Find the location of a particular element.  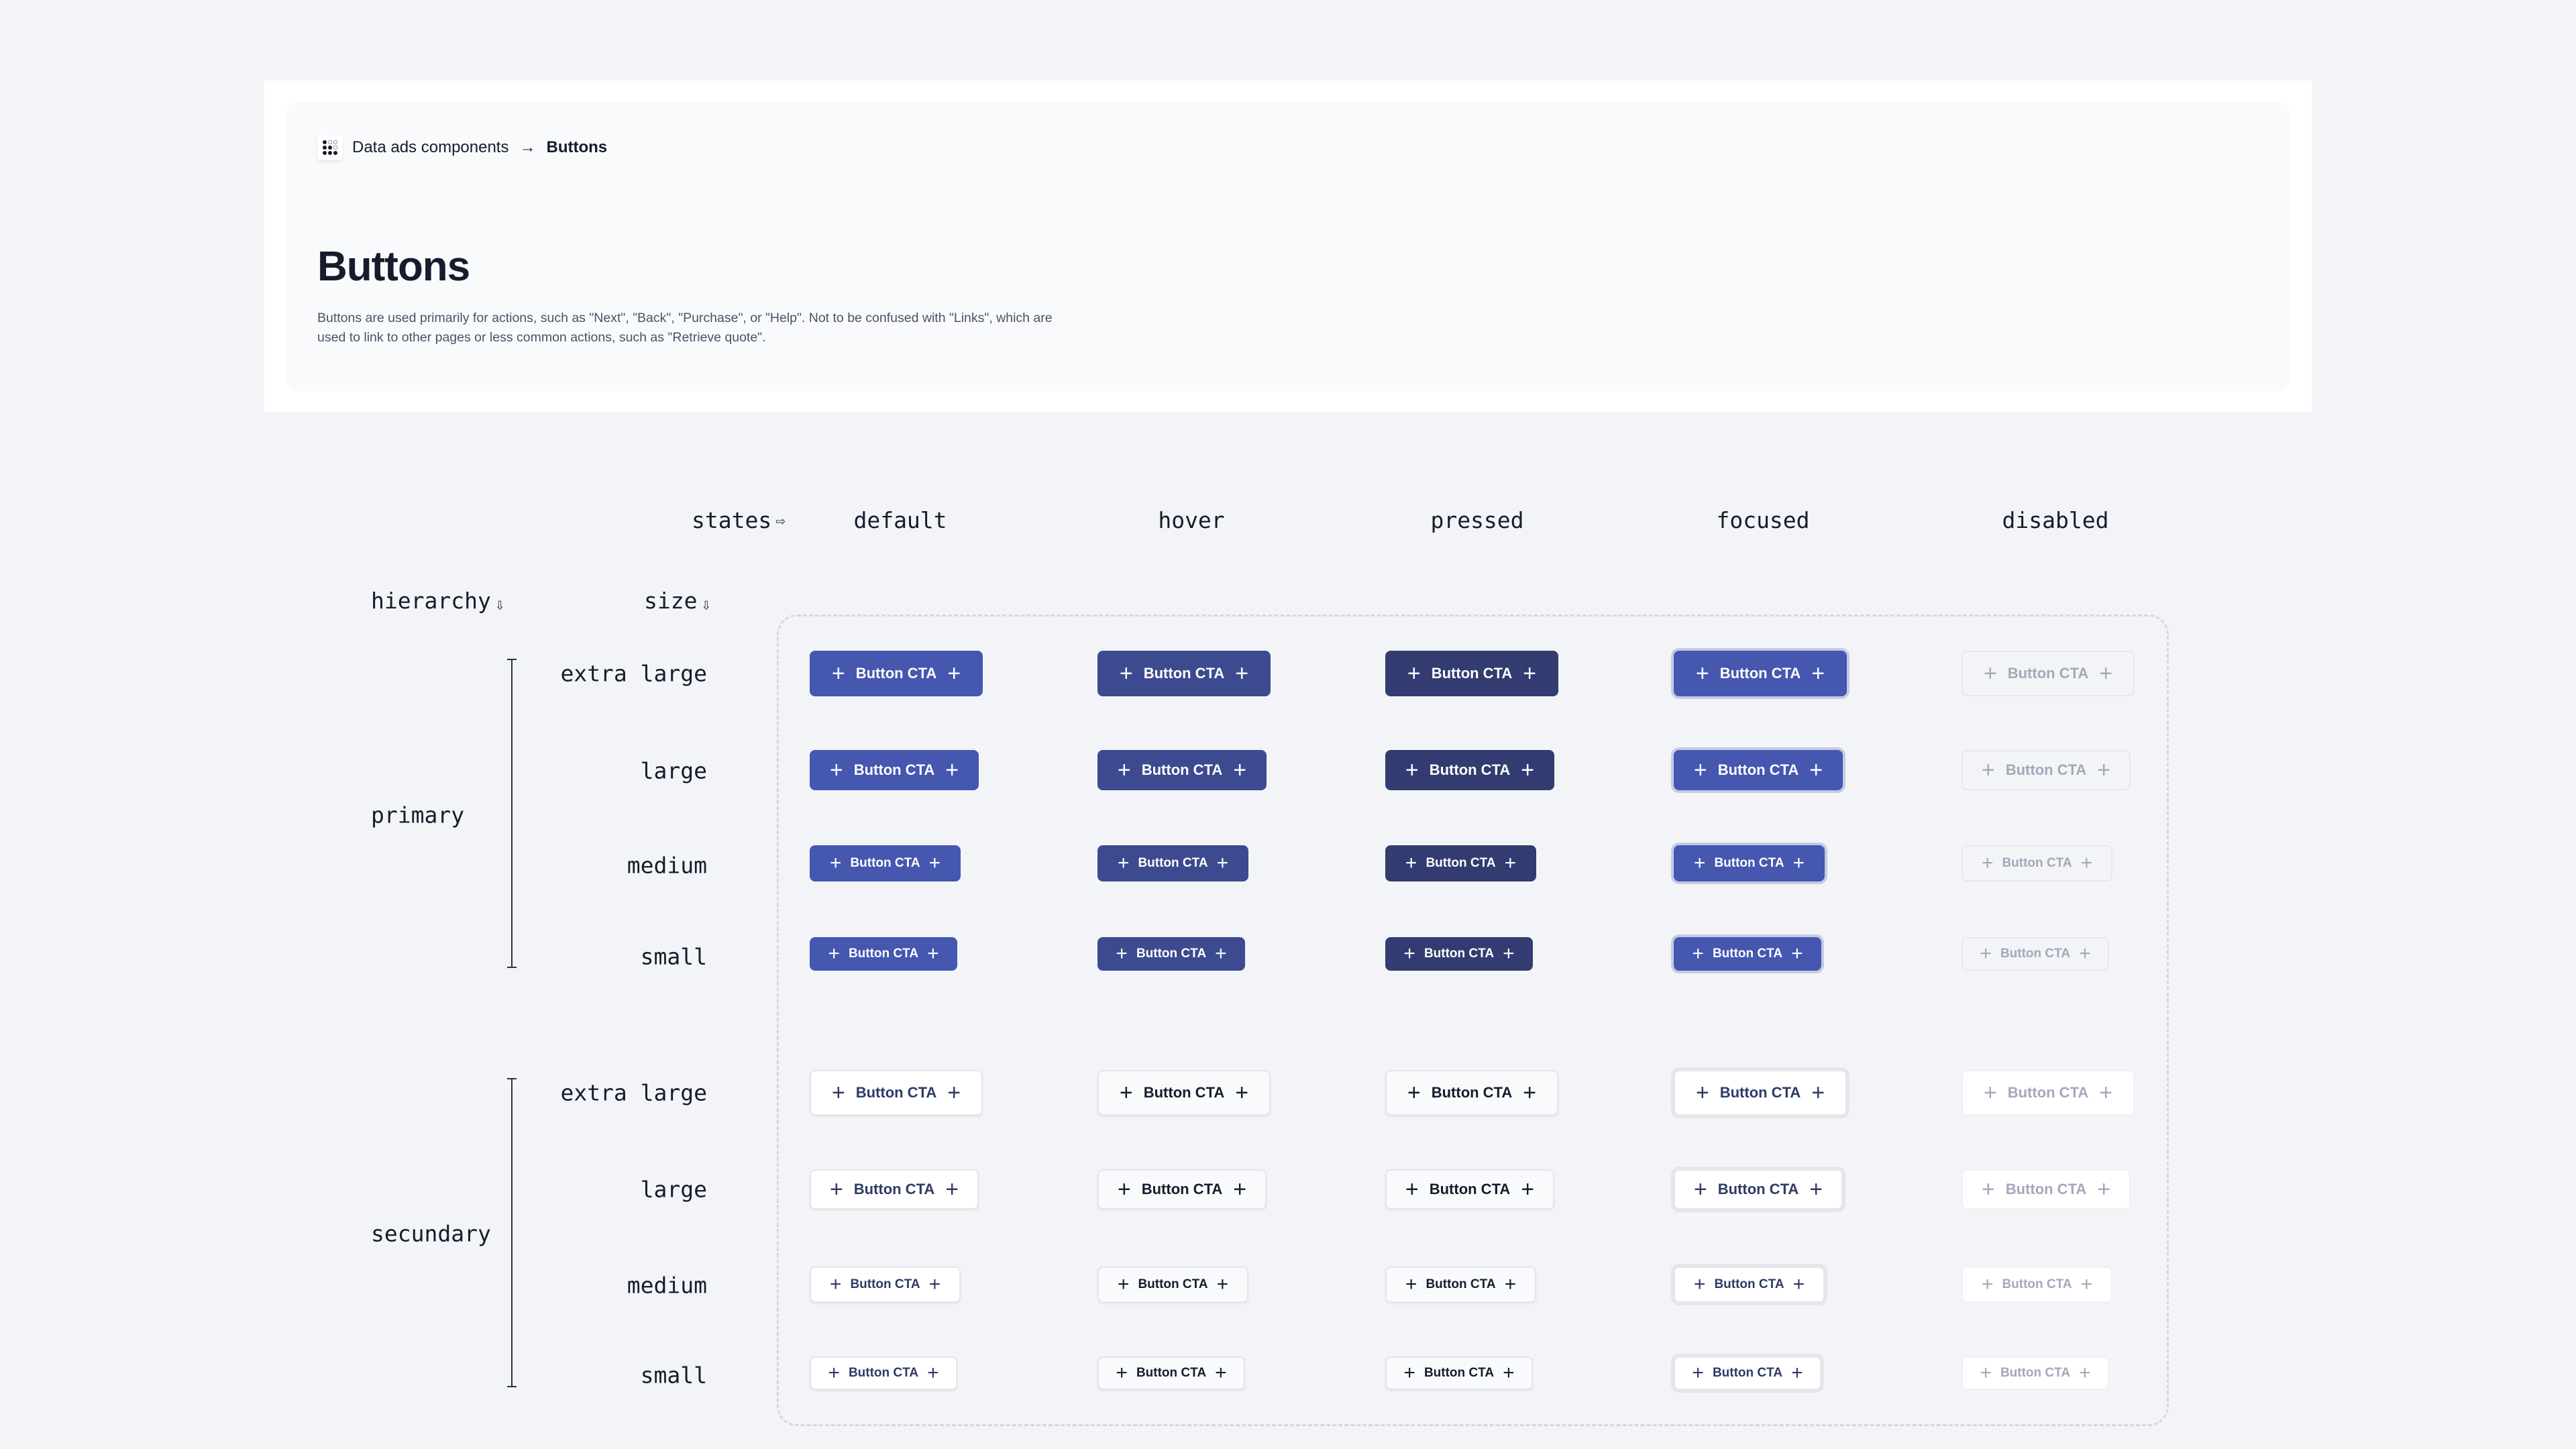

primary-xl-pressed-button: + Button CTA + is located at coordinates (1471, 673).